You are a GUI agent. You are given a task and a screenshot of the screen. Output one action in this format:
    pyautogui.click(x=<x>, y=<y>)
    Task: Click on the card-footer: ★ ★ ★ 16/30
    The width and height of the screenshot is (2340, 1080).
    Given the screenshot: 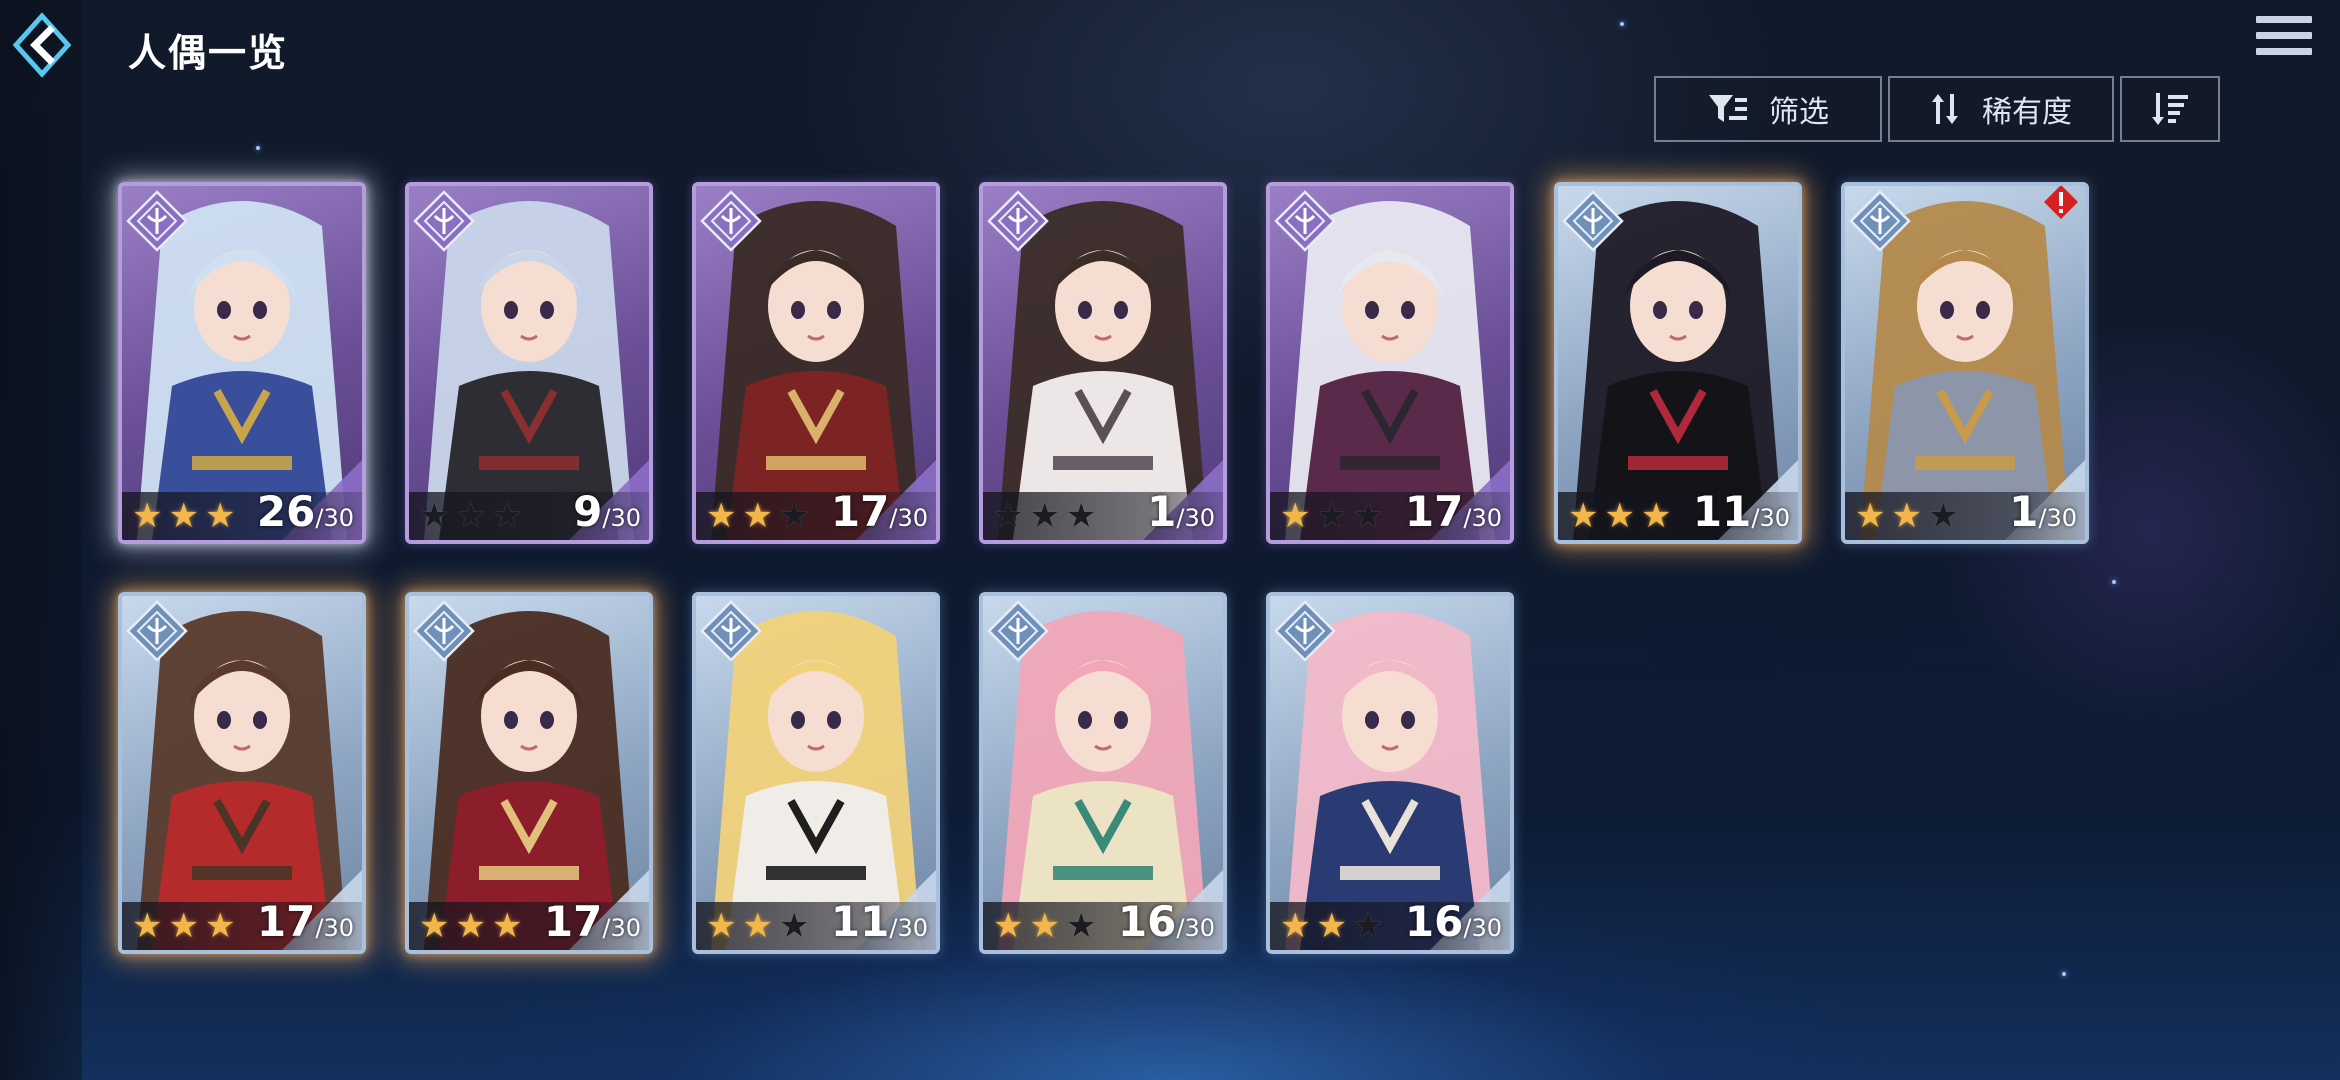 What is the action you would take?
    pyautogui.click(x=1103, y=923)
    